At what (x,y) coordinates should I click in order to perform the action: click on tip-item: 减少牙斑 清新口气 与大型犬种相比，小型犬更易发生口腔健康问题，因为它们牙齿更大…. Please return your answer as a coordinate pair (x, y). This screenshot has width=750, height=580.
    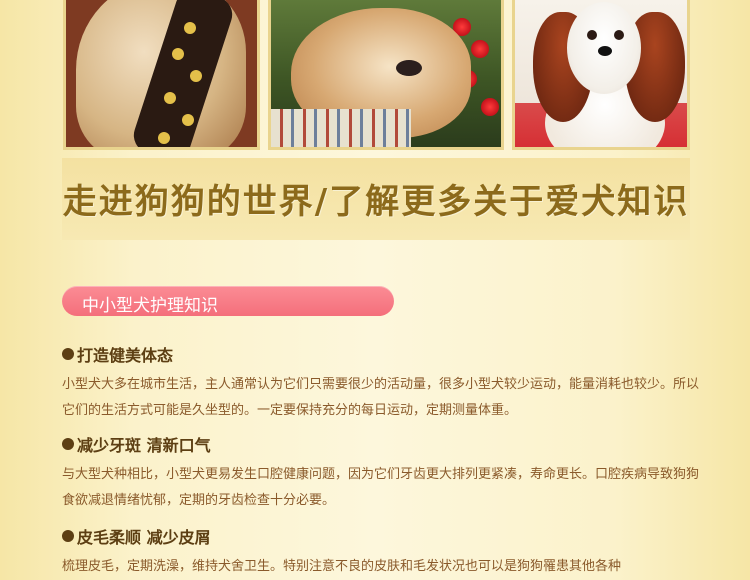
    Looking at the image, I should click on (382, 473).